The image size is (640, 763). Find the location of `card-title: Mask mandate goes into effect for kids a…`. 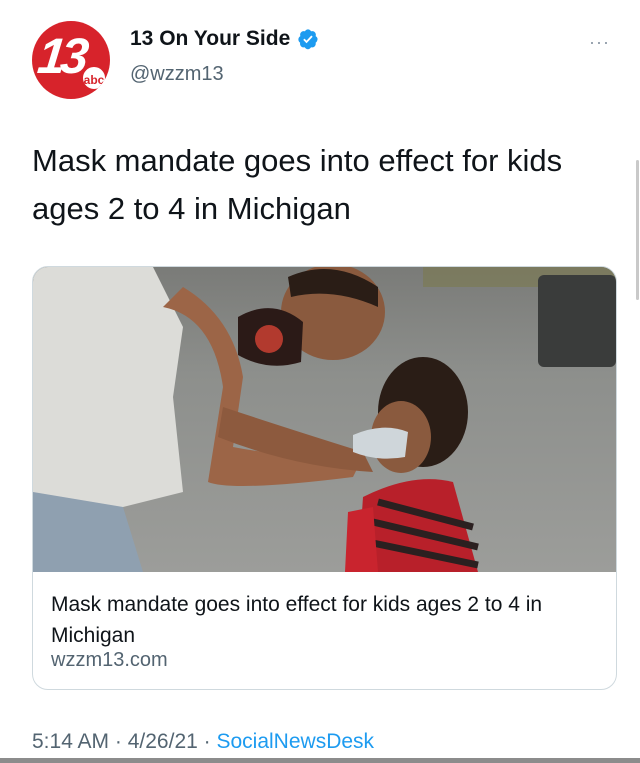

card-title: Mask mandate goes into effect for kids a… is located at coordinates (323, 620).